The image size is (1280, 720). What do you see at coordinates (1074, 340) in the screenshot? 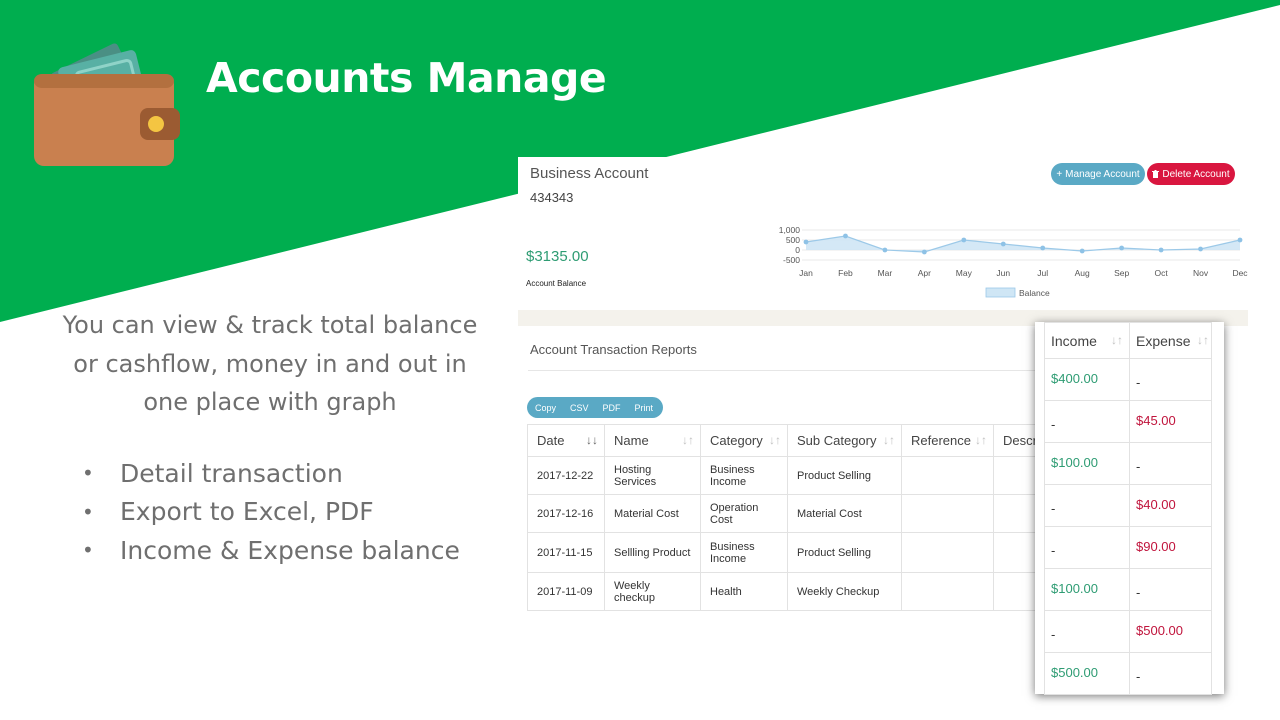
I see `column-label: Income` at bounding box center [1074, 340].